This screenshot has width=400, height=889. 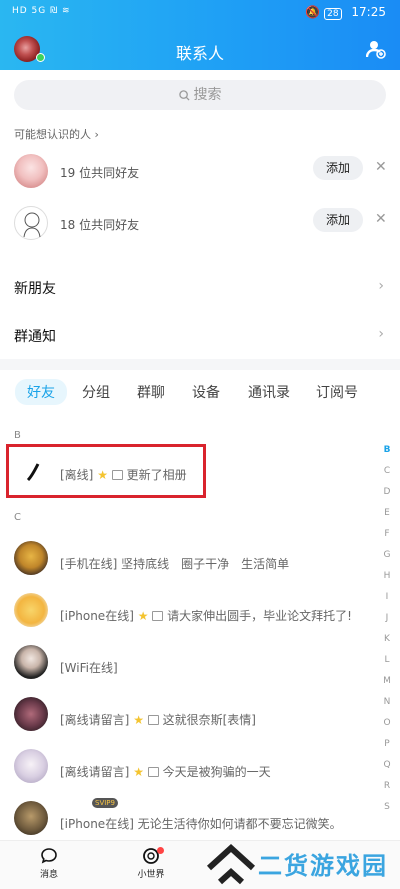 What do you see at coordinates (200, 173) in the screenshot?
I see `suggestion-item: 19 位共同好友 添加 ✕` at bounding box center [200, 173].